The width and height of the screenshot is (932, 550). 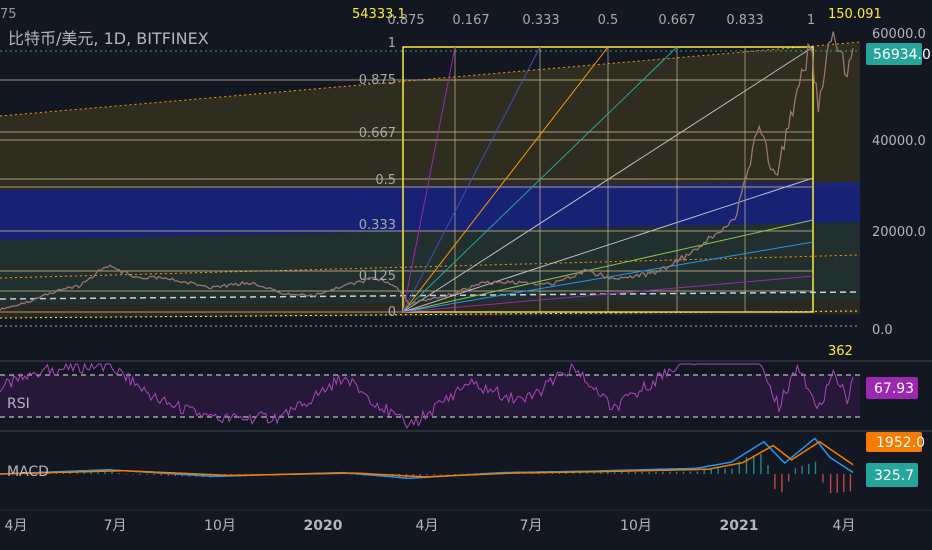 I want to click on price-tick: 0.0, so click(x=882, y=330).